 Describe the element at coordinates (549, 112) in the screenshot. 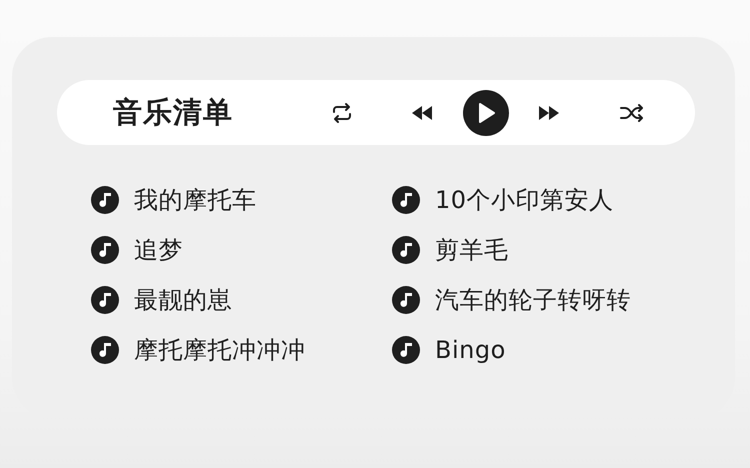

I see `fast-forward-icon` at that location.